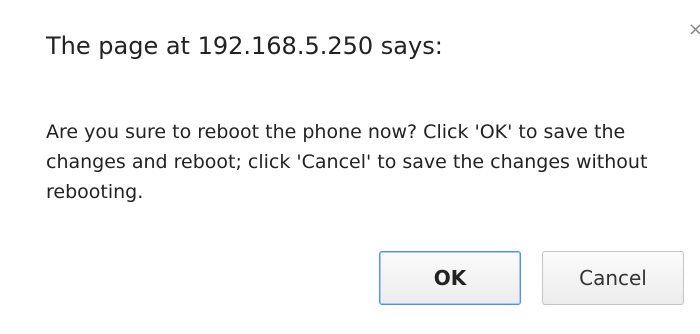  What do you see at coordinates (694, 30) in the screenshot?
I see `close-icon: ×` at bounding box center [694, 30].